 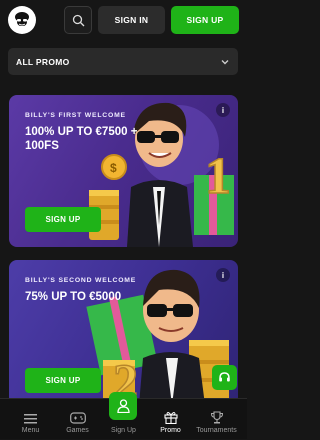 I want to click on nav-label: Menu, so click(x=30, y=430).